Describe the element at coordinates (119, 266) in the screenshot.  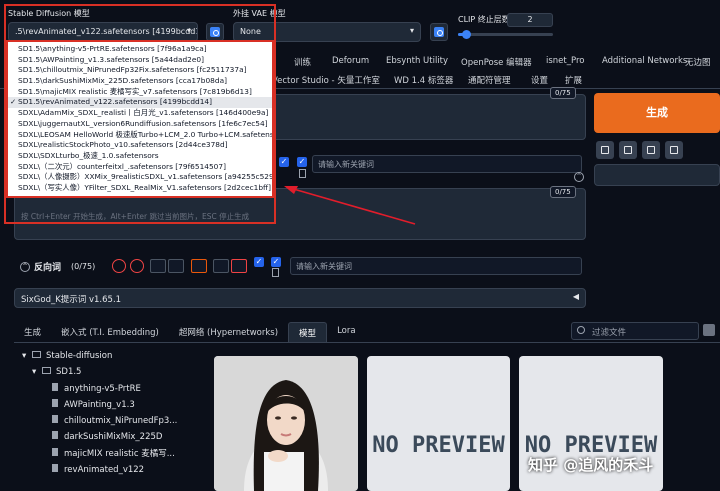
I see `clear-button` at that location.